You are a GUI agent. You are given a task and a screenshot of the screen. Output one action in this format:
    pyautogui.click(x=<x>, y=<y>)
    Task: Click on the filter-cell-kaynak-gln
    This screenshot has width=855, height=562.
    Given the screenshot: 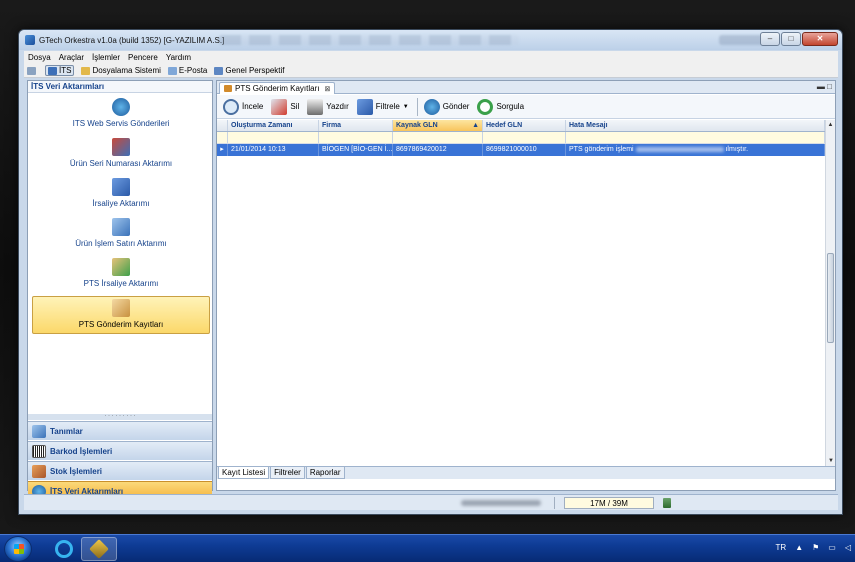 What is the action you would take?
    pyautogui.click(x=438, y=137)
    